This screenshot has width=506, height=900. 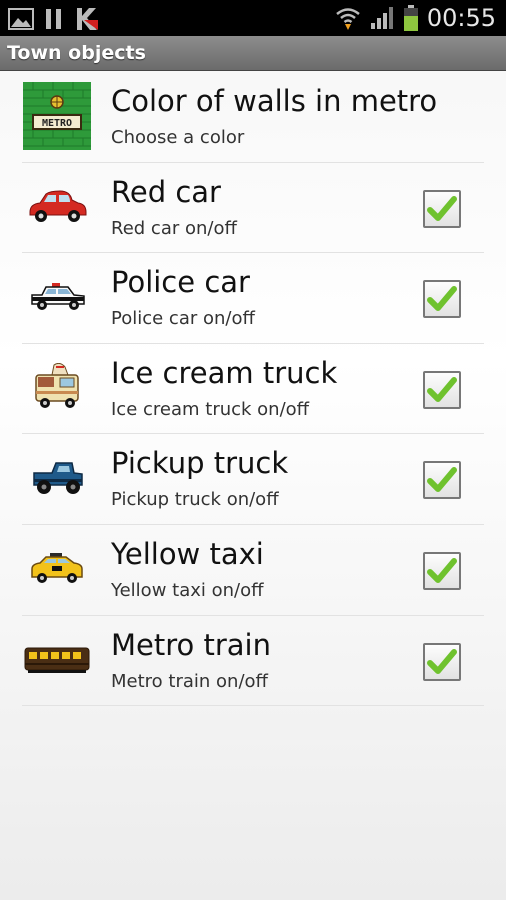 What do you see at coordinates (76, 53) in the screenshot?
I see `page-title: Town objects` at bounding box center [76, 53].